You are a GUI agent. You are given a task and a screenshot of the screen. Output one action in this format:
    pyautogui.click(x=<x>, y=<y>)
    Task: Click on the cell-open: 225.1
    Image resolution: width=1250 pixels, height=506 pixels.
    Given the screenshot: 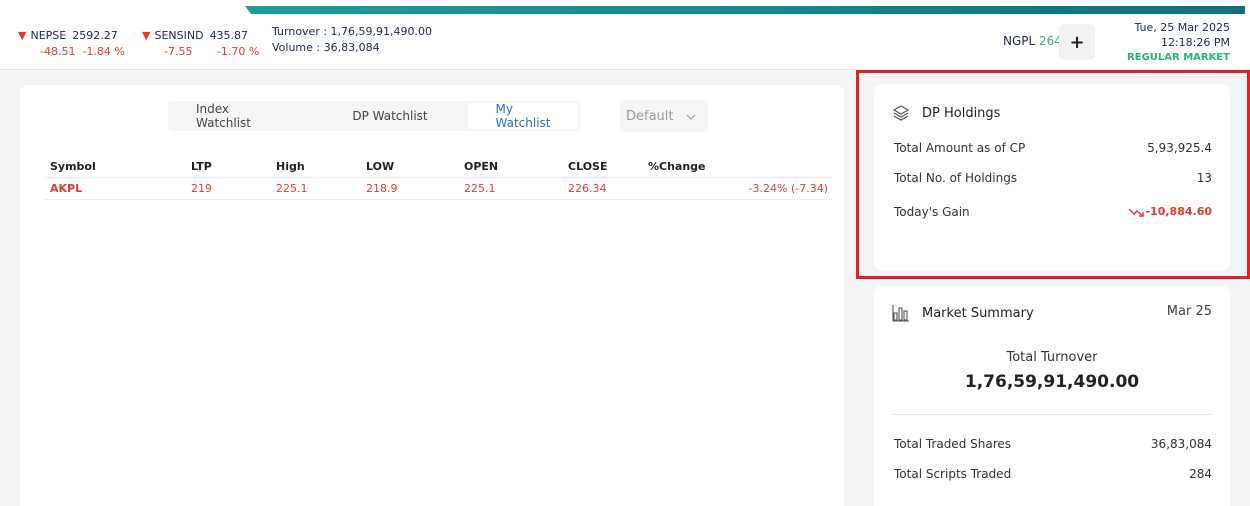 What is the action you would take?
    pyautogui.click(x=516, y=188)
    